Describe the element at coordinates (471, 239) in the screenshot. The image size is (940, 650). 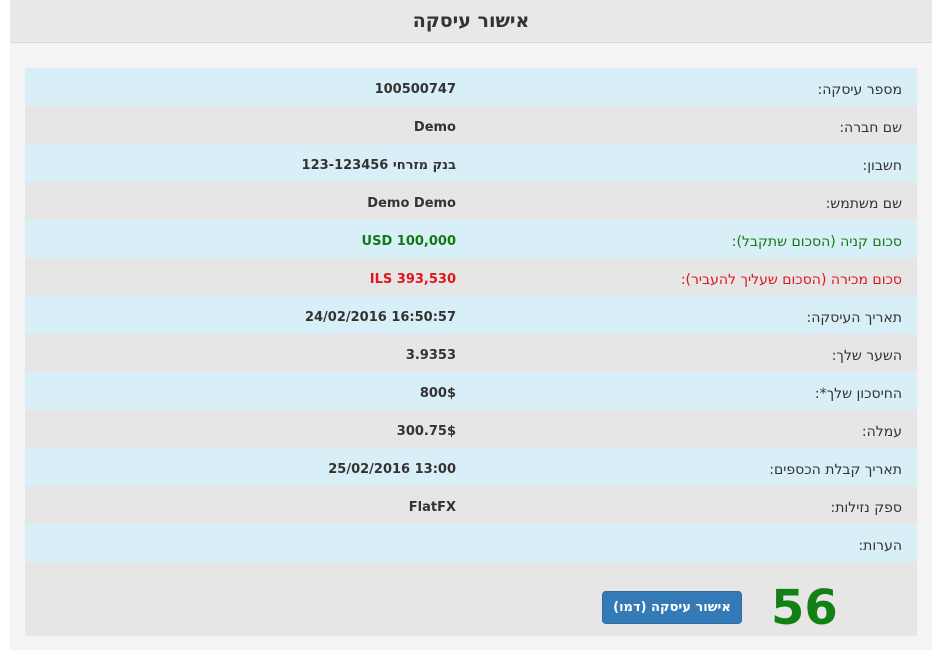
I see `row-buy-amount: סכום קניה (הסכום שתקבל): USD 100,000` at that location.